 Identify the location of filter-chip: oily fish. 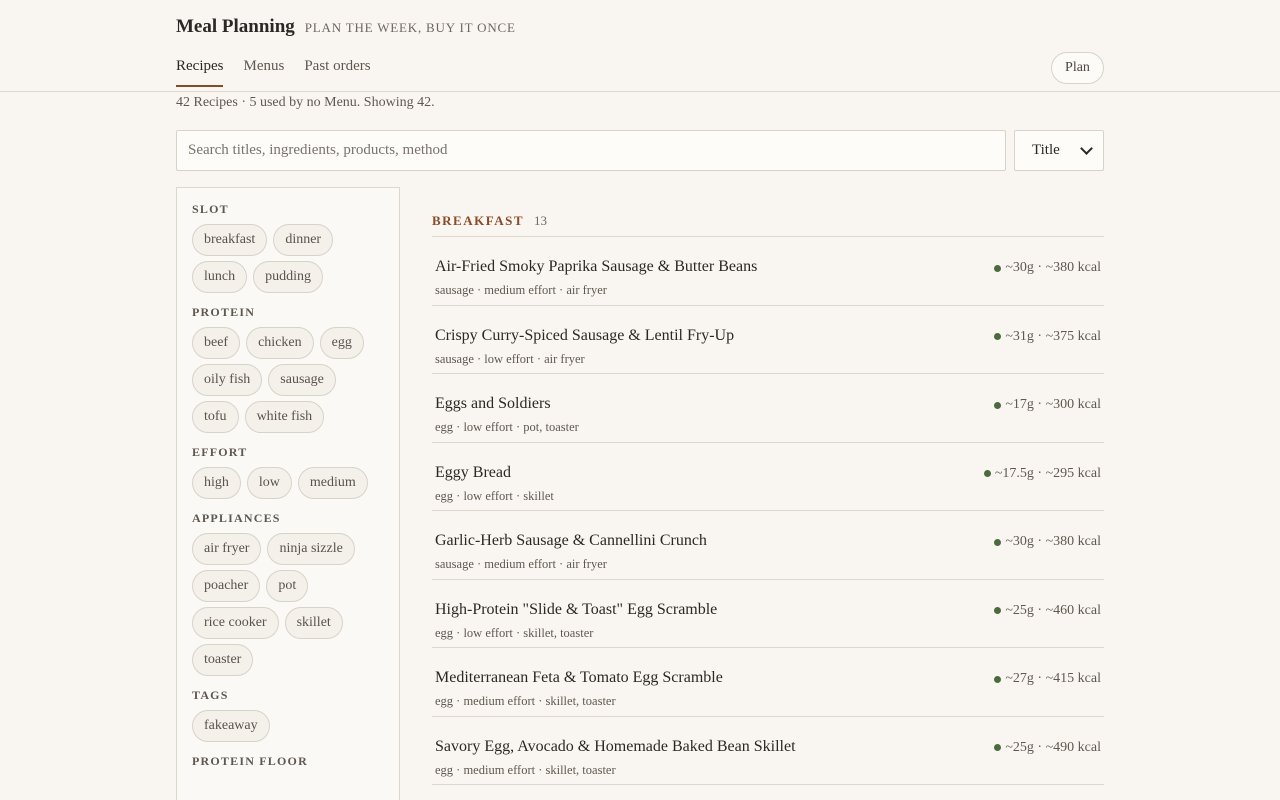
(227, 380).